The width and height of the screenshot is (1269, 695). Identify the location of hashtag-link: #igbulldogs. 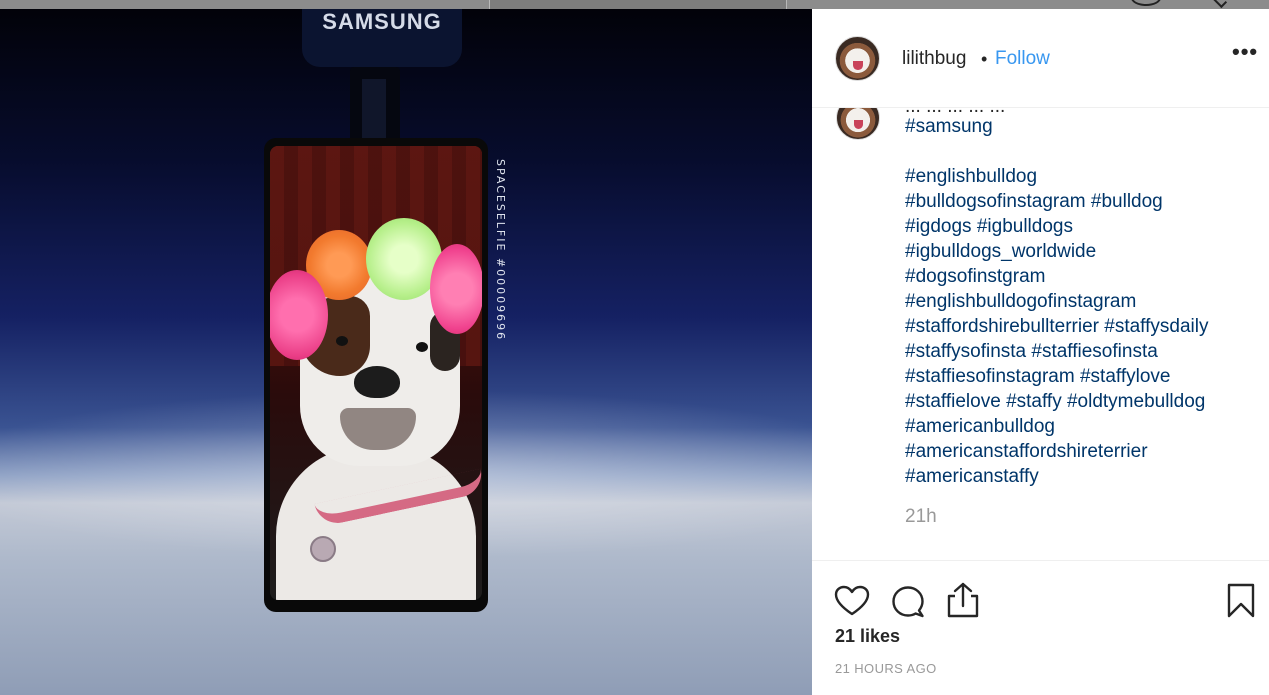
(1025, 226).